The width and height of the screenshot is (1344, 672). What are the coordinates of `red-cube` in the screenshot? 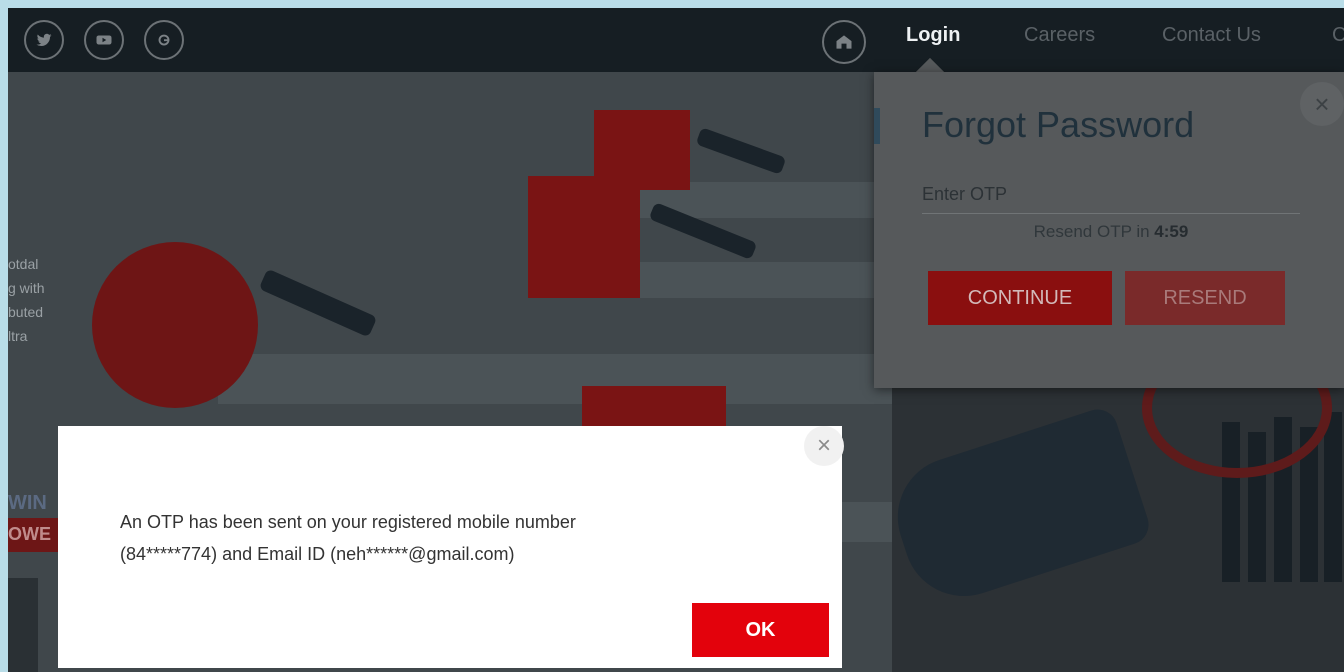 It's located at (584, 237).